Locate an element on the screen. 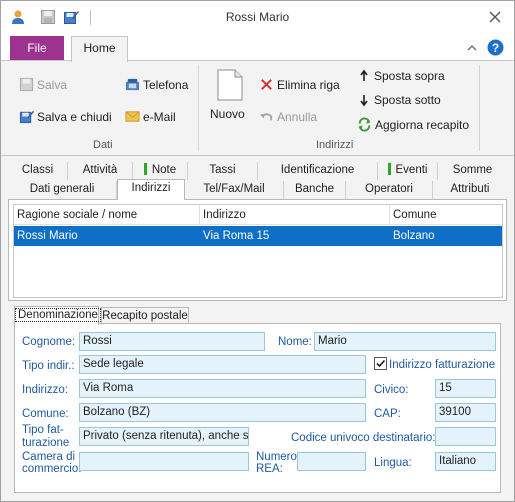  indirizzo-field: Via Roma is located at coordinates (222, 388).